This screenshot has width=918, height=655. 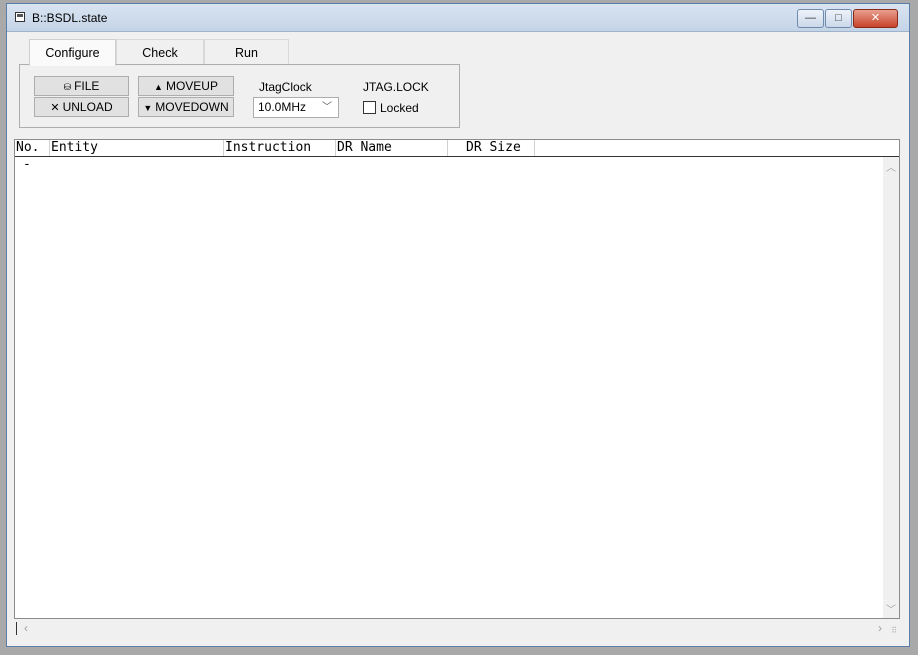 What do you see at coordinates (458, 18) in the screenshot?
I see `title-bar: B::BSDL.state — □ ✕` at bounding box center [458, 18].